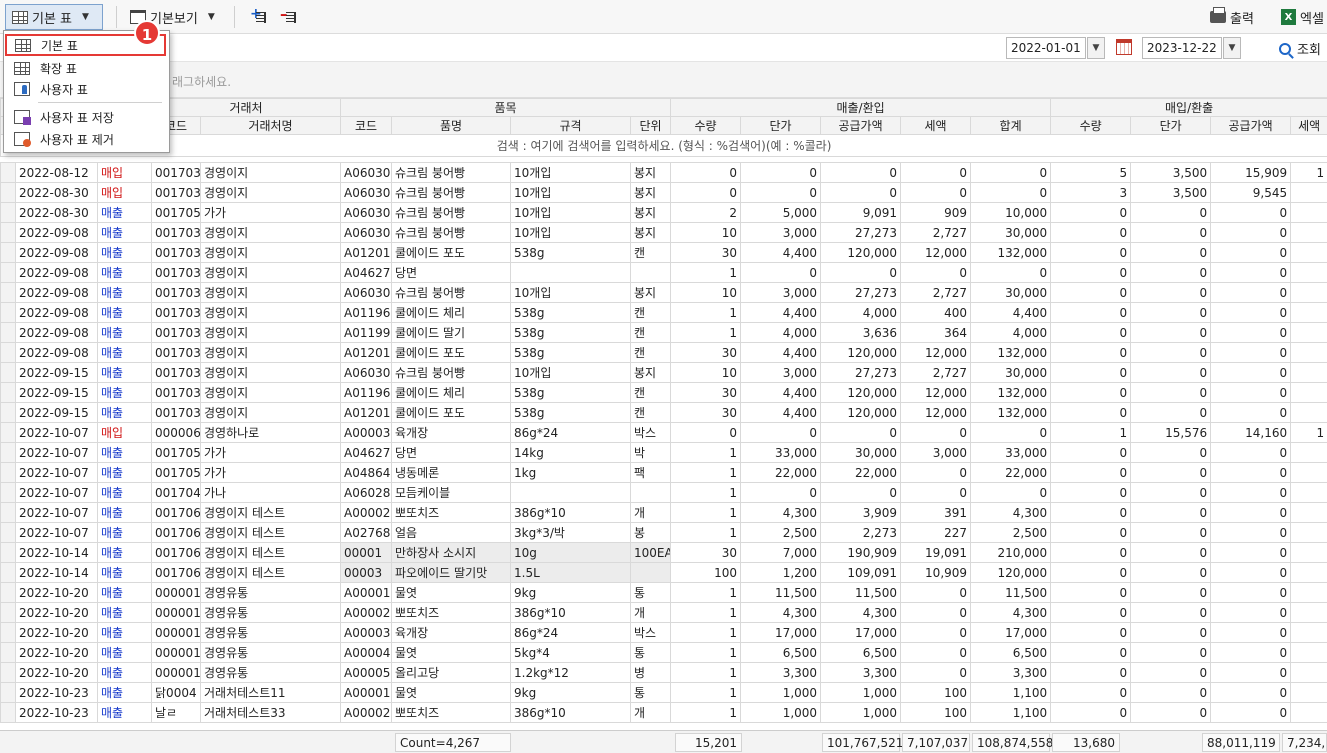  Describe the element at coordinates (54, 17) in the screenshot. I see `table-type-dropdown: 기본 표 ▼` at that location.